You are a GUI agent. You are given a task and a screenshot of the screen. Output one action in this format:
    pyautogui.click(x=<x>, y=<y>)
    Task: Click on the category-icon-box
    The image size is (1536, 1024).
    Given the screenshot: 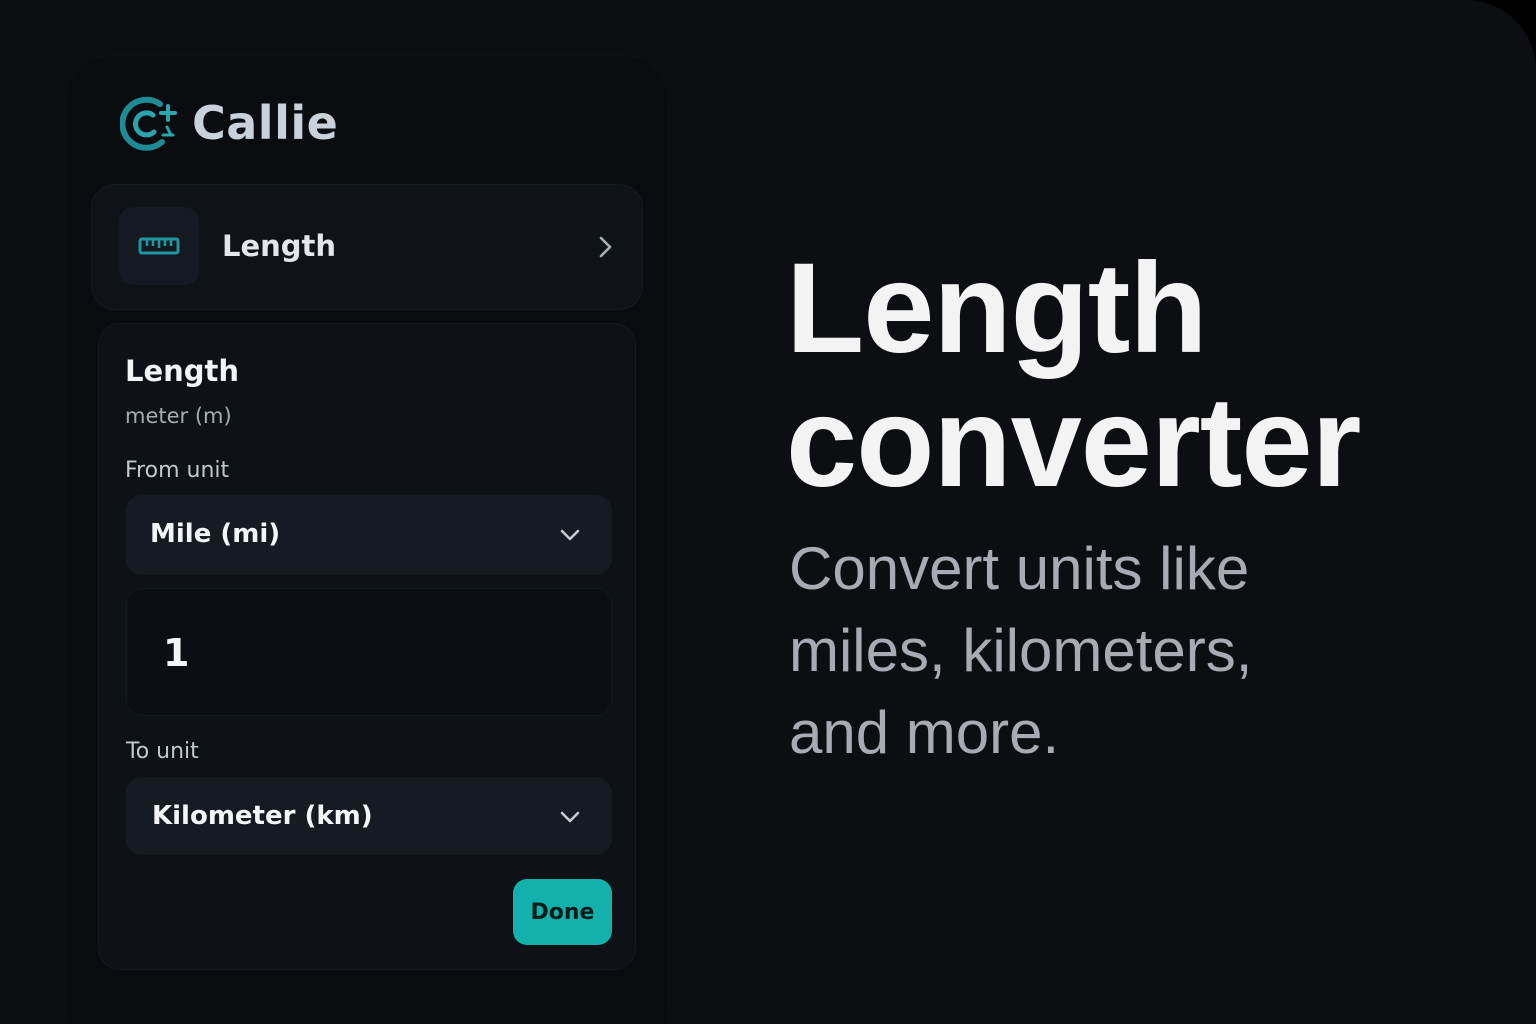 What is the action you would take?
    pyautogui.click(x=159, y=246)
    